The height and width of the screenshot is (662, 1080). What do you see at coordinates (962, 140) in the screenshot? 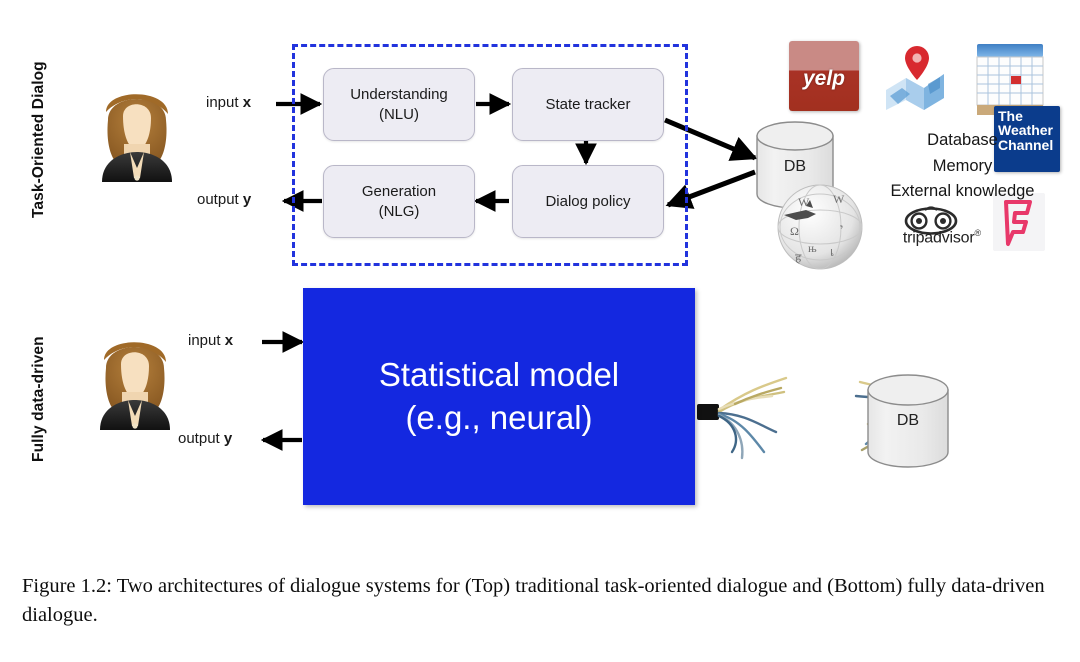
I see `knowledge-line-database: Database` at bounding box center [962, 140].